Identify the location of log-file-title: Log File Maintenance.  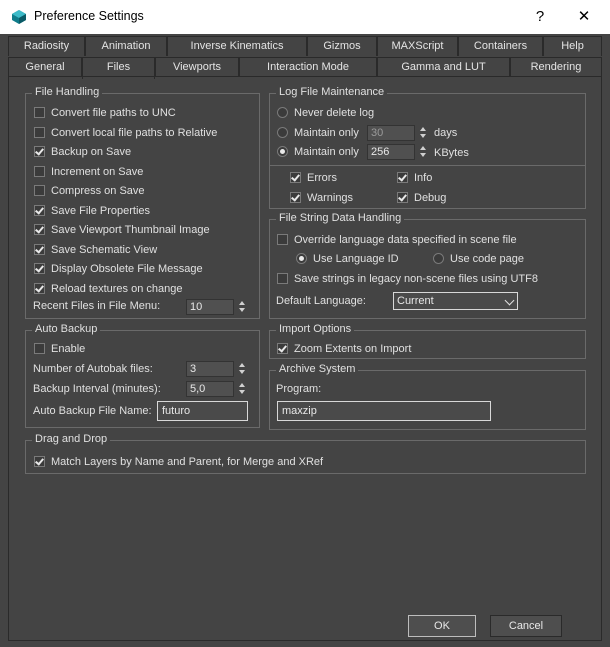
(332, 92).